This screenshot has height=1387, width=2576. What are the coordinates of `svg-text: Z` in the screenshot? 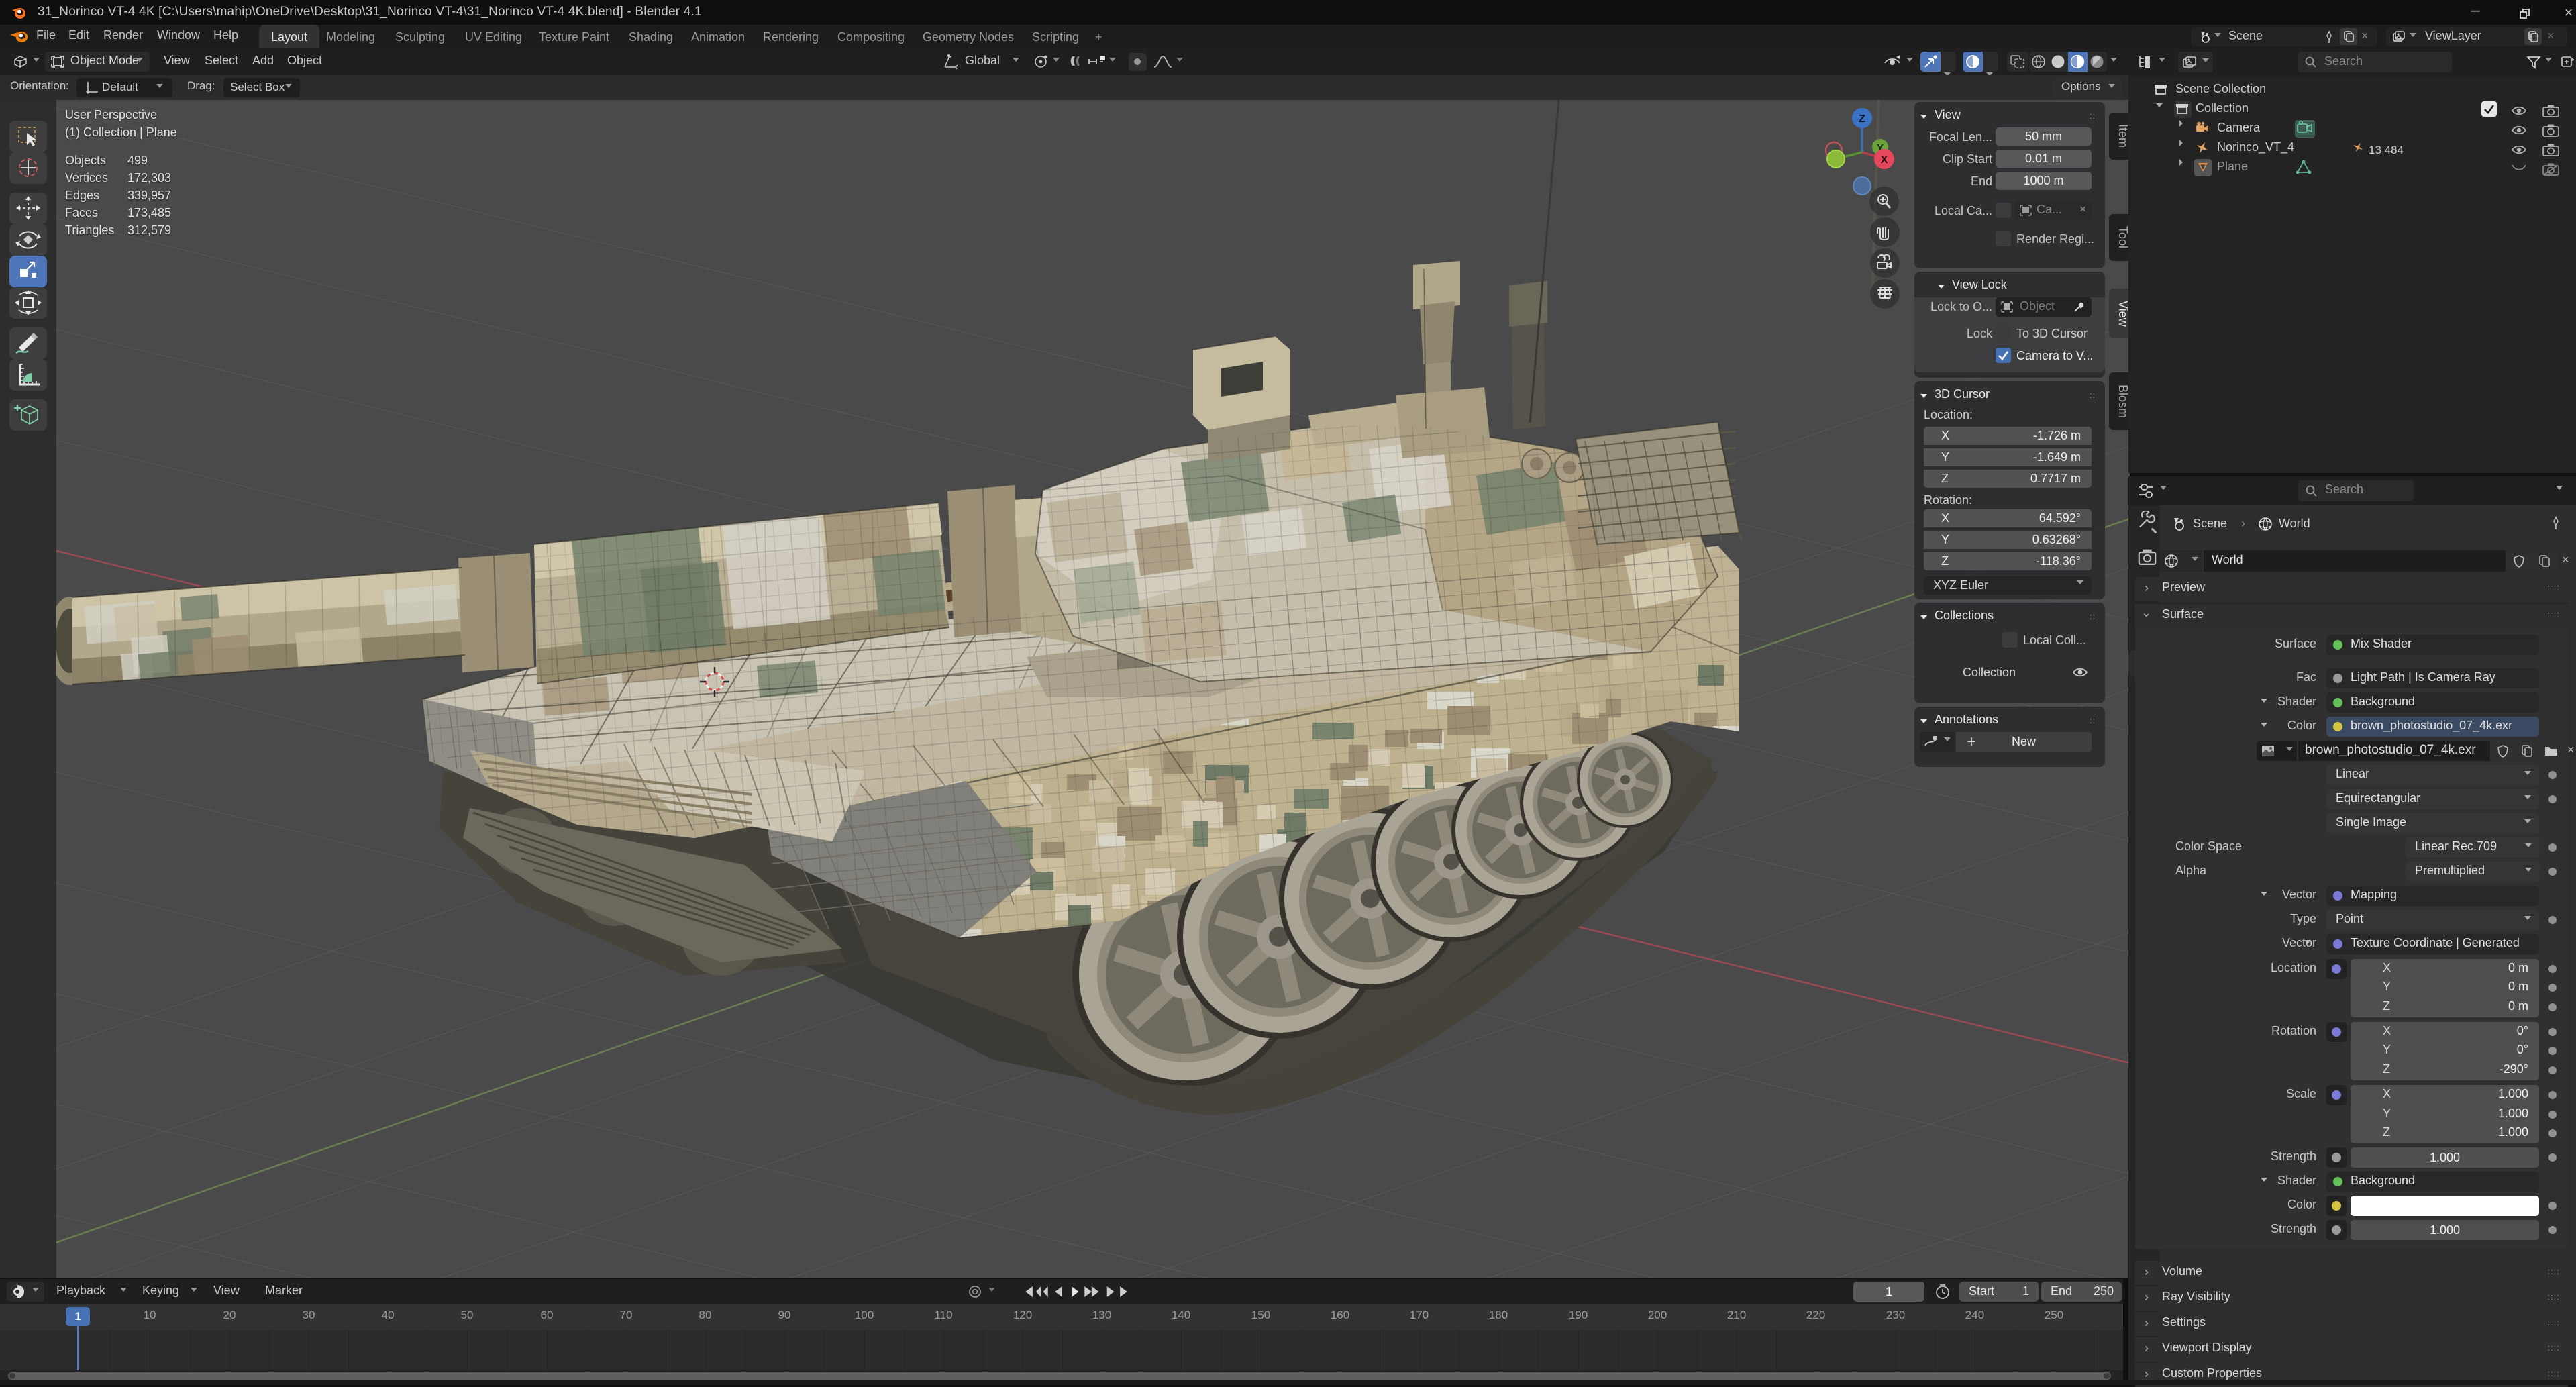 It's located at (1862, 119).